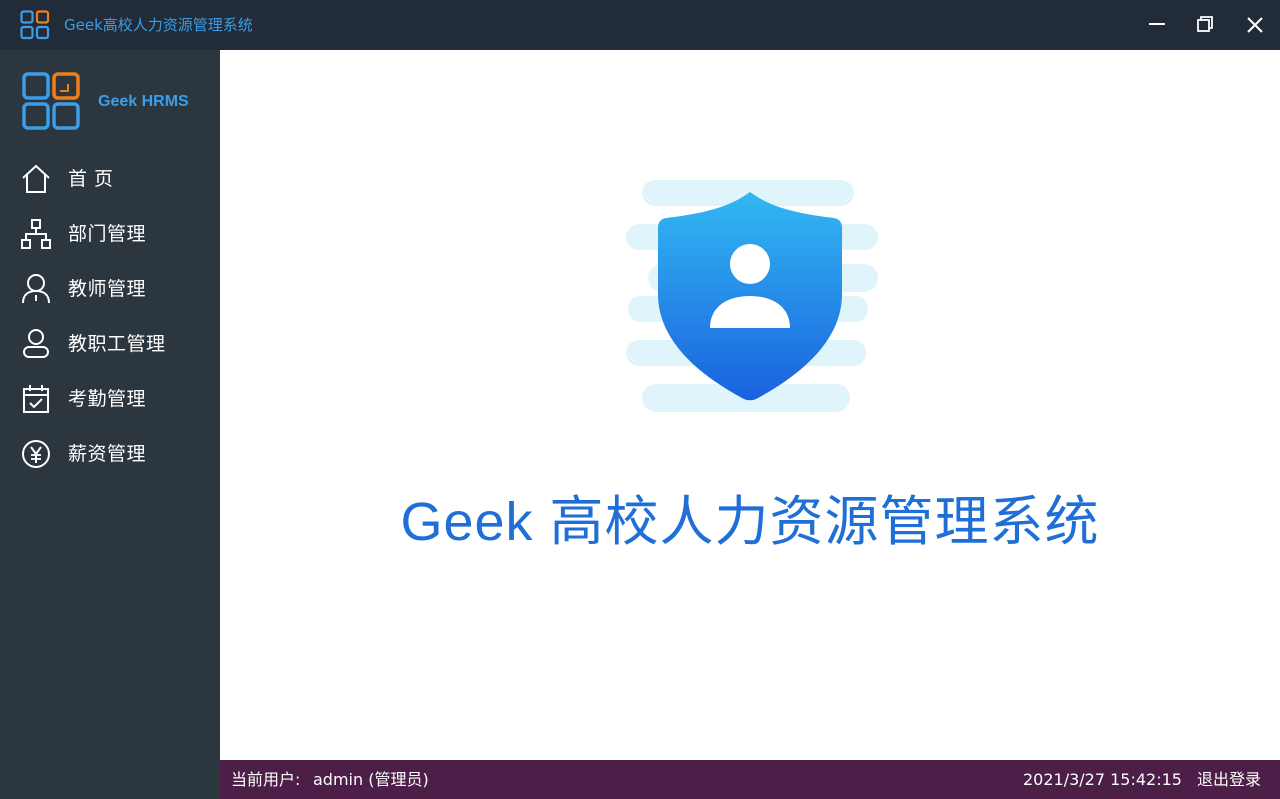  Describe the element at coordinates (640, 25) in the screenshot. I see `title-bar: Geek高校人力资源管理系统` at that location.